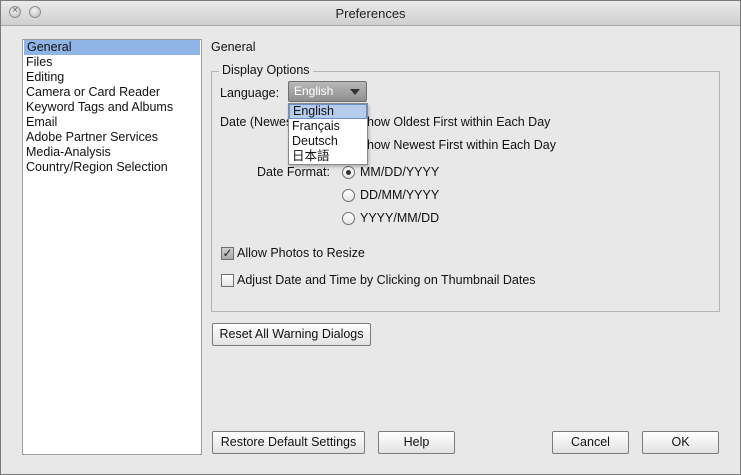  What do you see at coordinates (250, 93) in the screenshot?
I see `language-label: Language:` at bounding box center [250, 93].